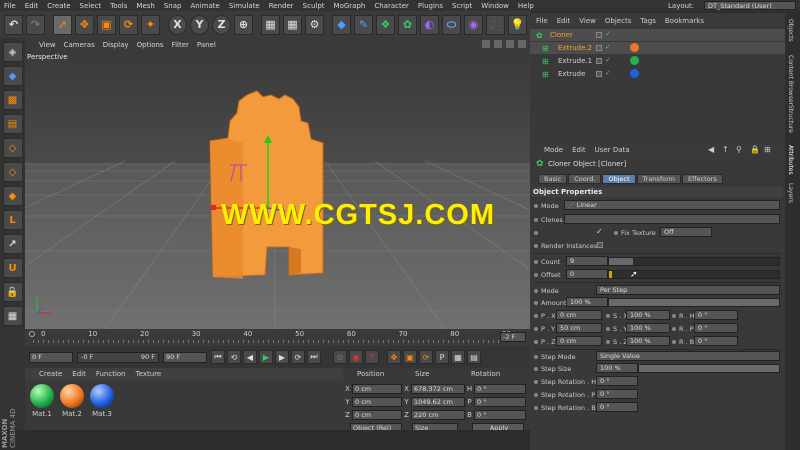 This screenshot has width=800, height=450. What do you see at coordinates (790, 80) in the screenshot?
I see `tab-content-browser: Content Browser` at bounding box center [790, 80].